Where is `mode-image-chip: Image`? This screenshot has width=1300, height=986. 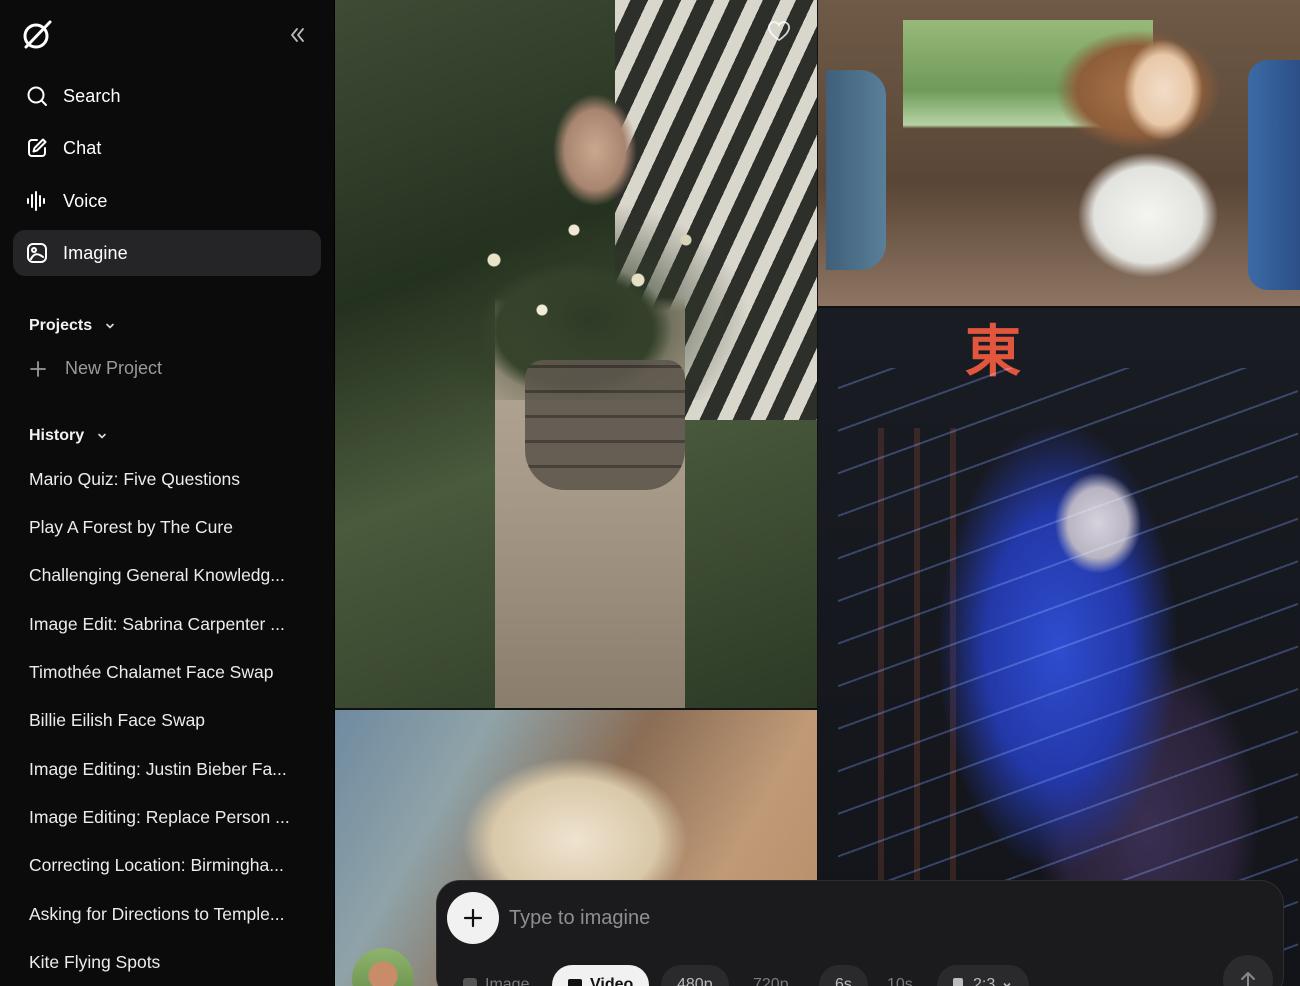
mode-image-chip: Image is located at coordinates (496, 975).